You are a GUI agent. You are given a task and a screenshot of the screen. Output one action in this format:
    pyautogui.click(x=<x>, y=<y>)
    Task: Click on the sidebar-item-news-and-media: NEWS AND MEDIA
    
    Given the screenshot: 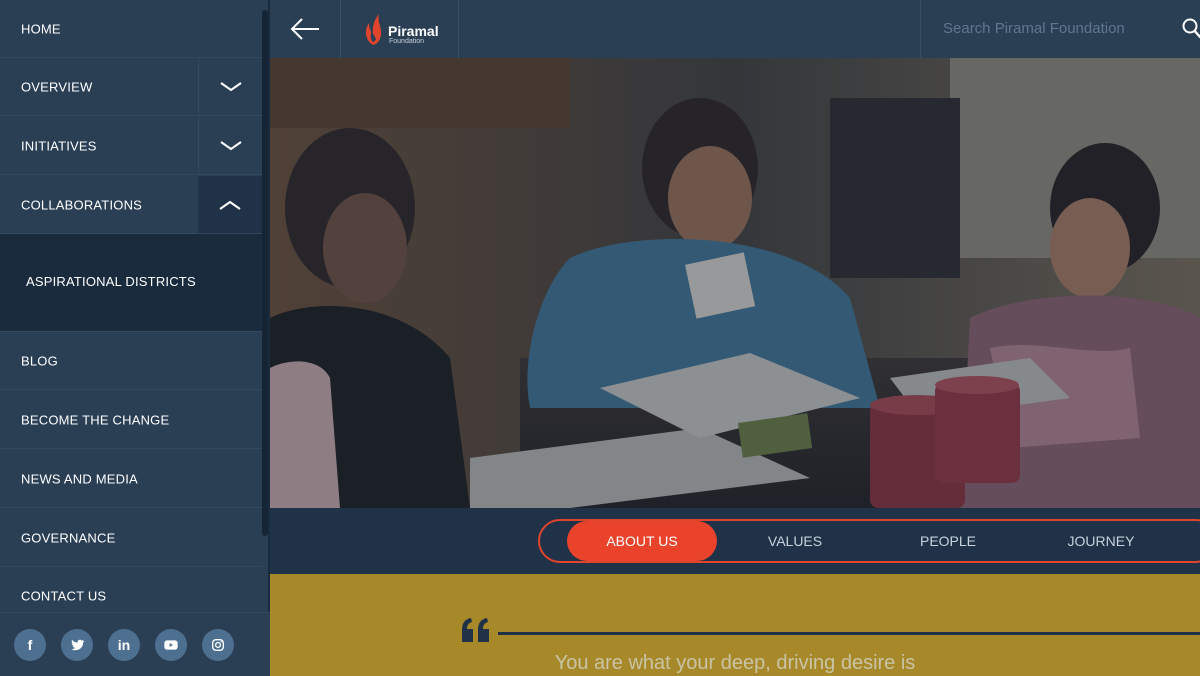 What is the action you would take?
    pyautogui.click(x=131, y=479)
    